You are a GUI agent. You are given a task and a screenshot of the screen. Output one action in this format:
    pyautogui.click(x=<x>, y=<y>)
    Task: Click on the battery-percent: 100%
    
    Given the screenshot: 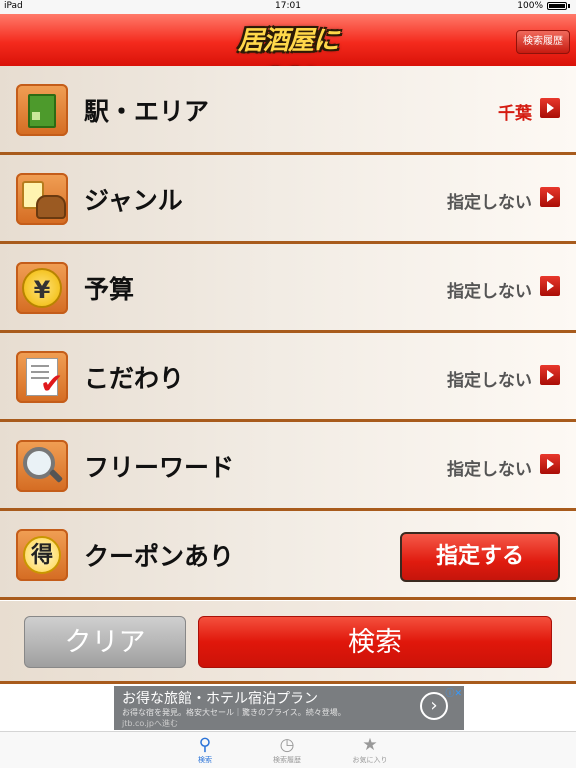 What is the action you would take?
    pyautogui.click(x=530, y=6)
    